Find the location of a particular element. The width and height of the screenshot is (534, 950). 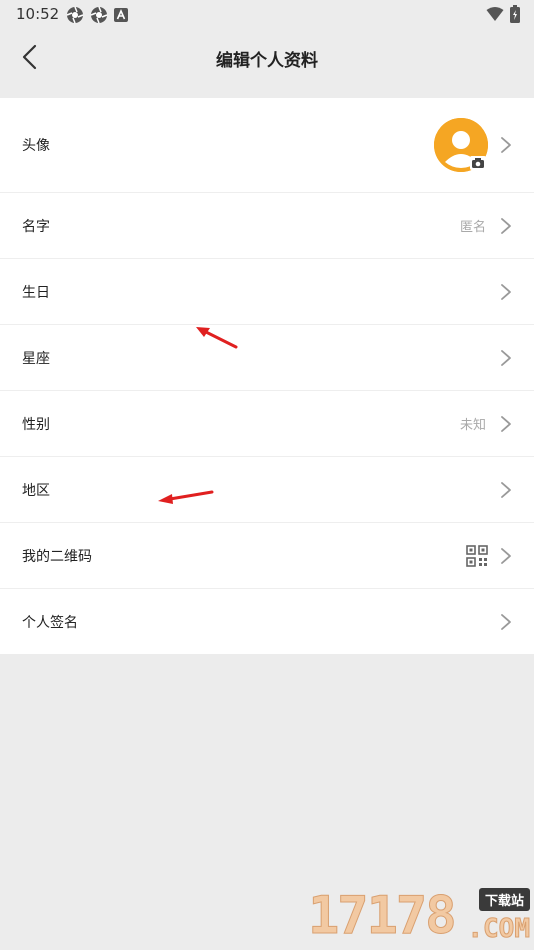

row-label: 星座 is located at coordinates (36, 358).